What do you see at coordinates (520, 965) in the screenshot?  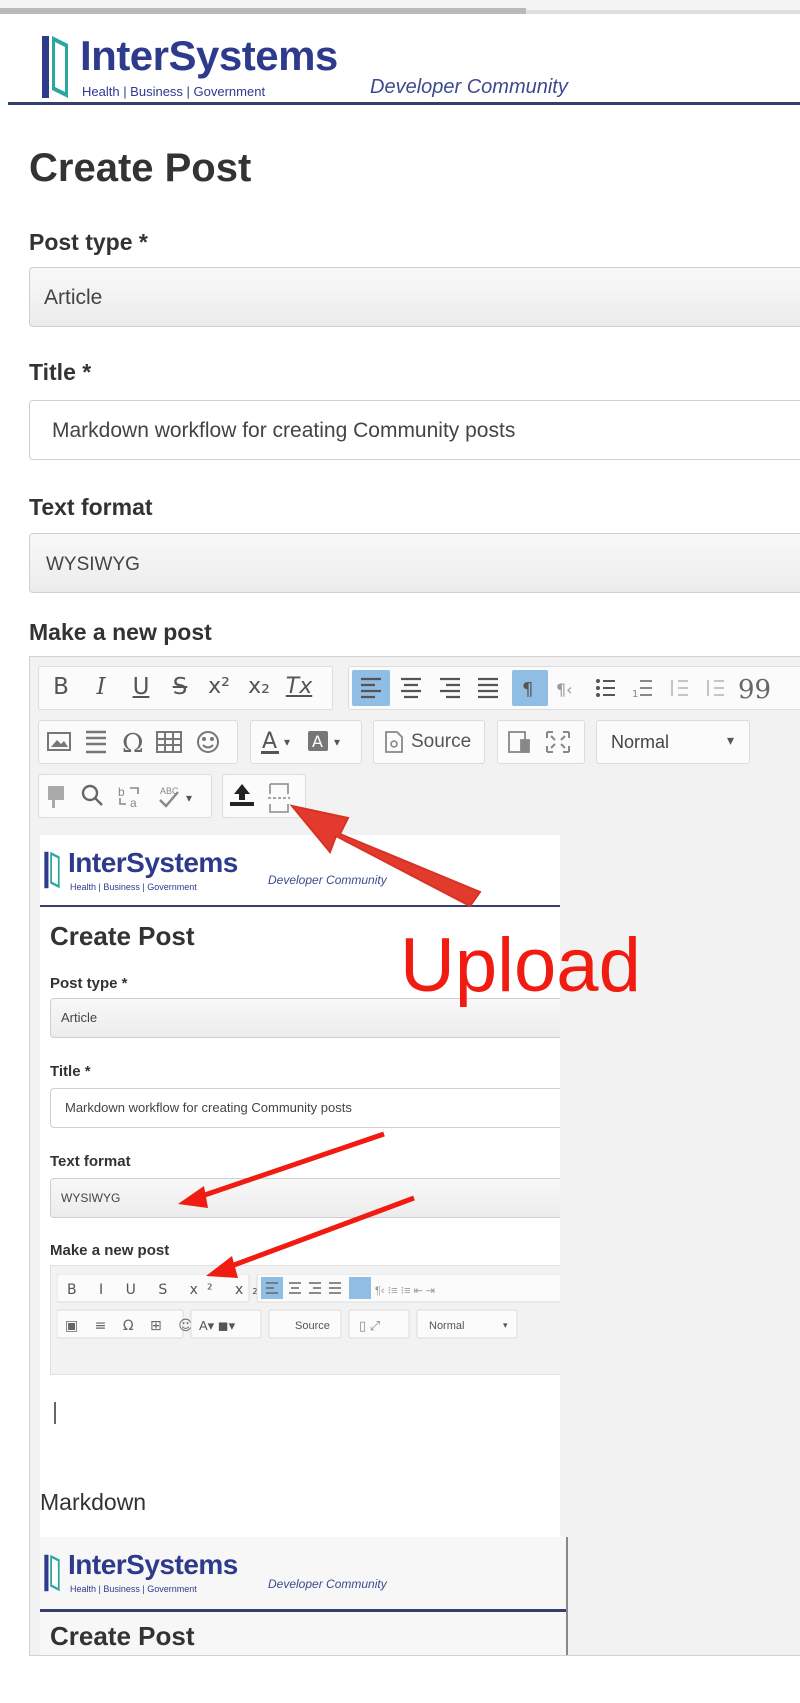 I see `upload-annotation-label: Upload` at bounding box center [520, 965].